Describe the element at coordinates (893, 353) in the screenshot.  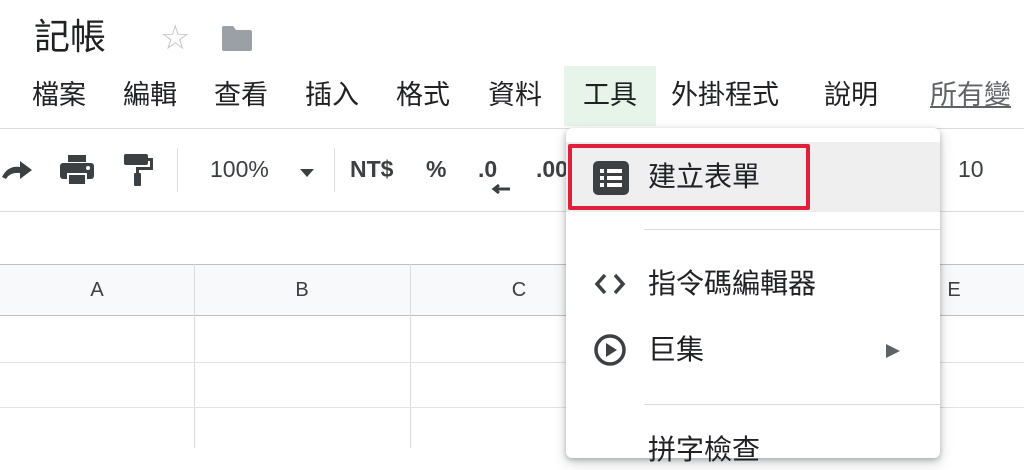
I see `submenu-arrow-icon` at that location.